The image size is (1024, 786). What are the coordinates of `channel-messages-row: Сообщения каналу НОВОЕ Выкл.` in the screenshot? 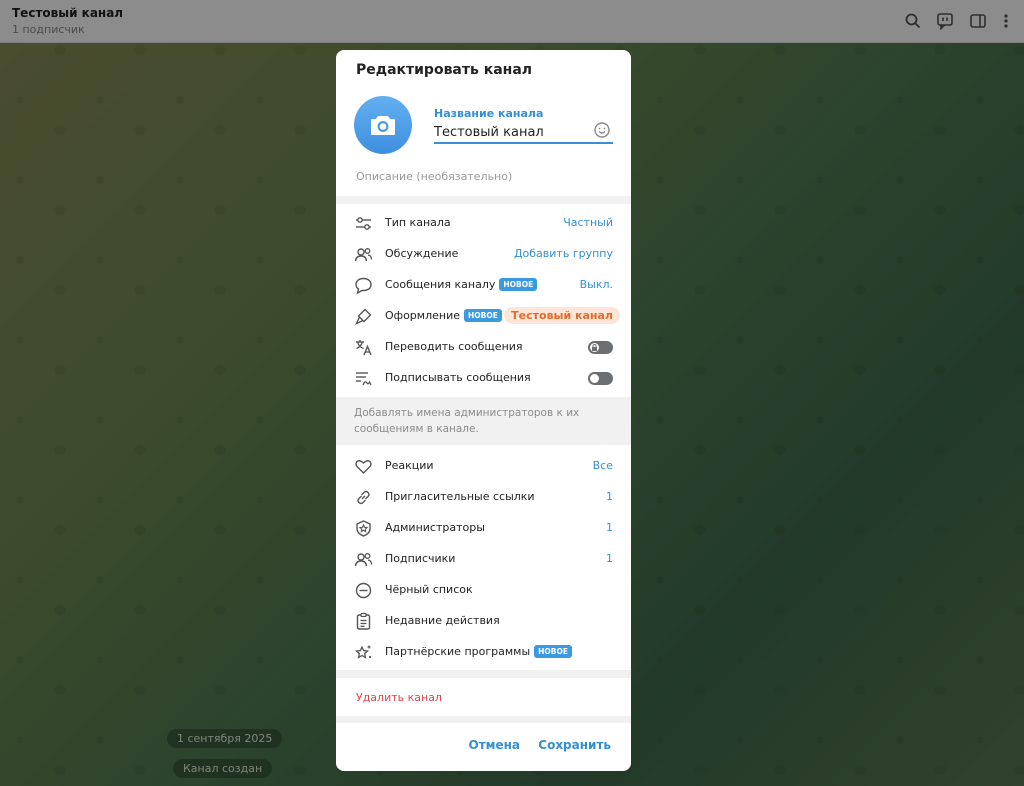 It's located at (483, 285).